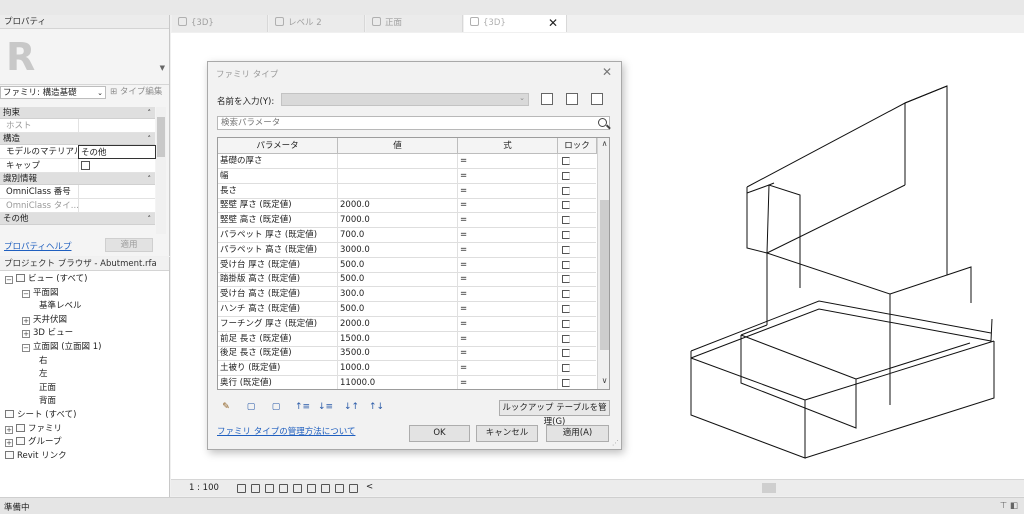 This screenshot has height=514, width=1024. What do you see at coordinates (77, 219) in the screenshot?
I see `property-group-header: その他 ˄` at bounding box center [77, 219].